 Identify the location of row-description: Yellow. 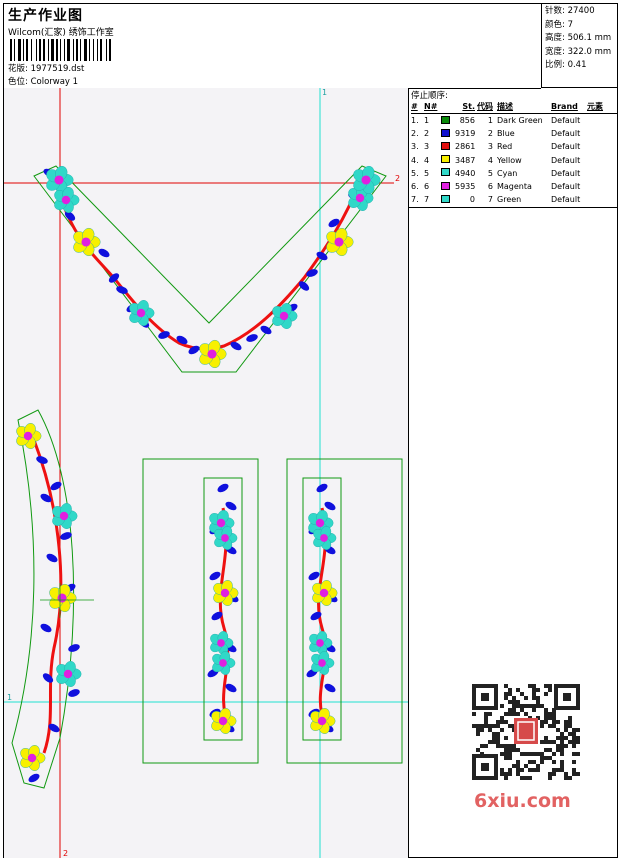
(509, 160).